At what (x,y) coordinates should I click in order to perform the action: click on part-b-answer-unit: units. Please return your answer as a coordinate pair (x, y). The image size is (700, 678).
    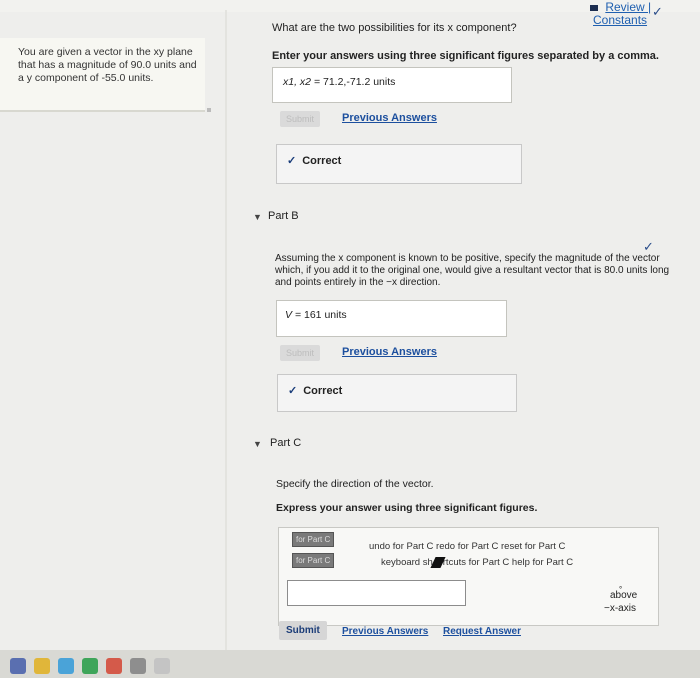
    Looking at the image, I should click on (335, 315).